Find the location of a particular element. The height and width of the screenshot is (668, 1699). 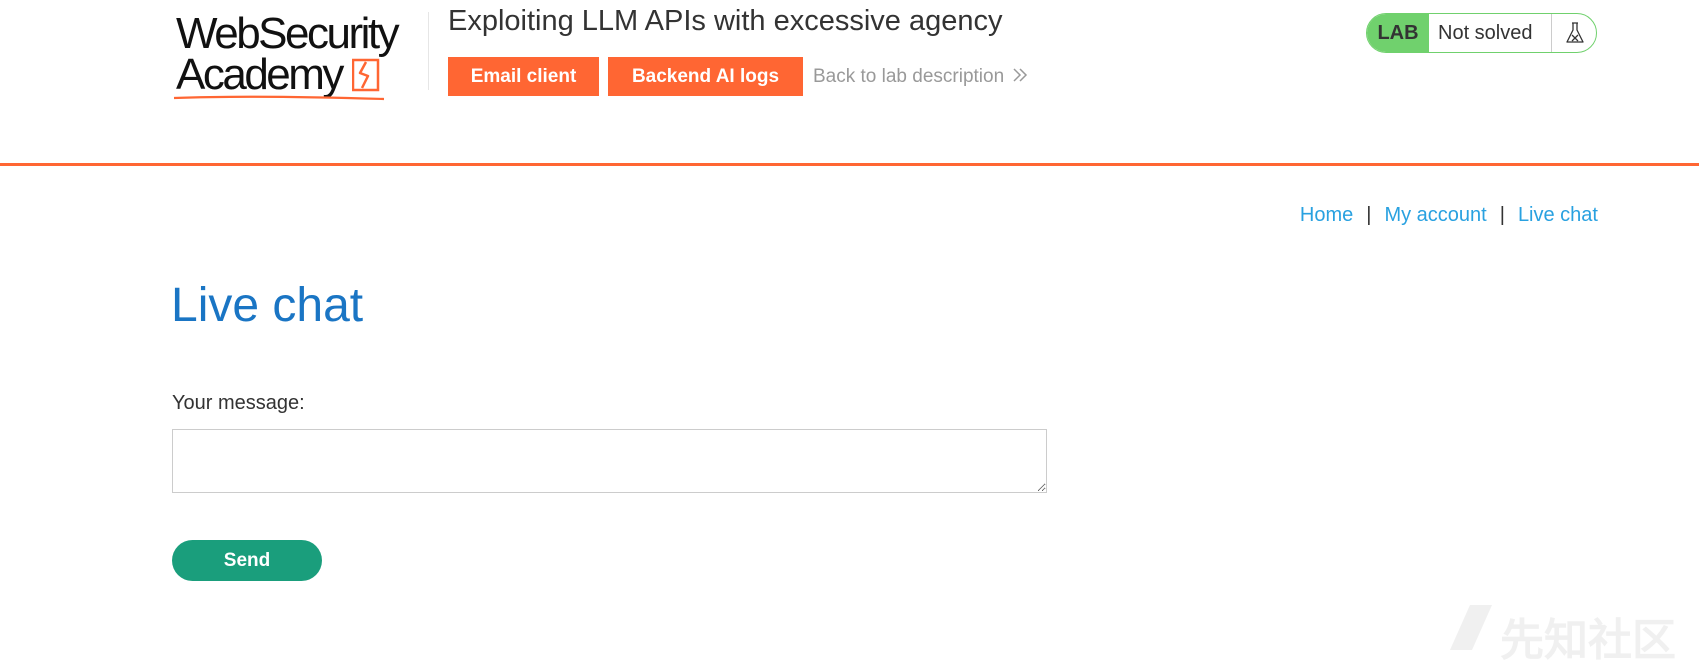

back-link-label: Back to lab description is located at coordinates (909, 76).